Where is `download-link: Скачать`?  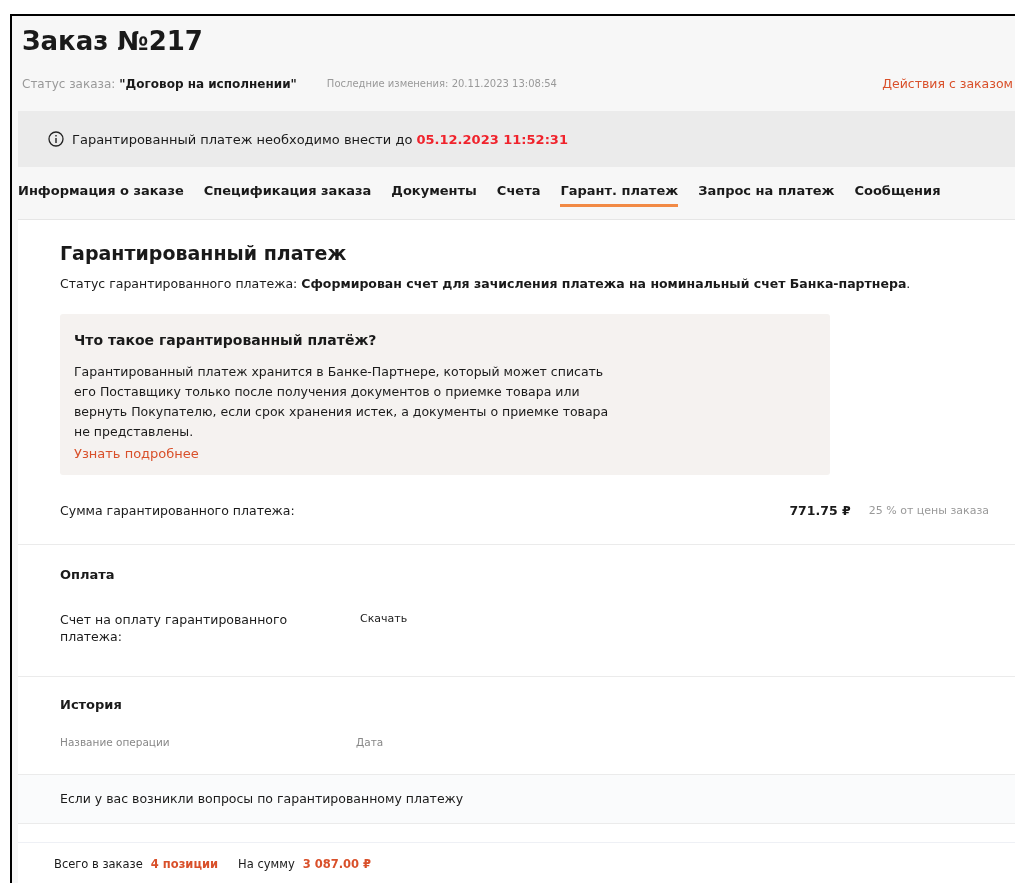
download-link: Скачать is located at coordinates (384, 618).